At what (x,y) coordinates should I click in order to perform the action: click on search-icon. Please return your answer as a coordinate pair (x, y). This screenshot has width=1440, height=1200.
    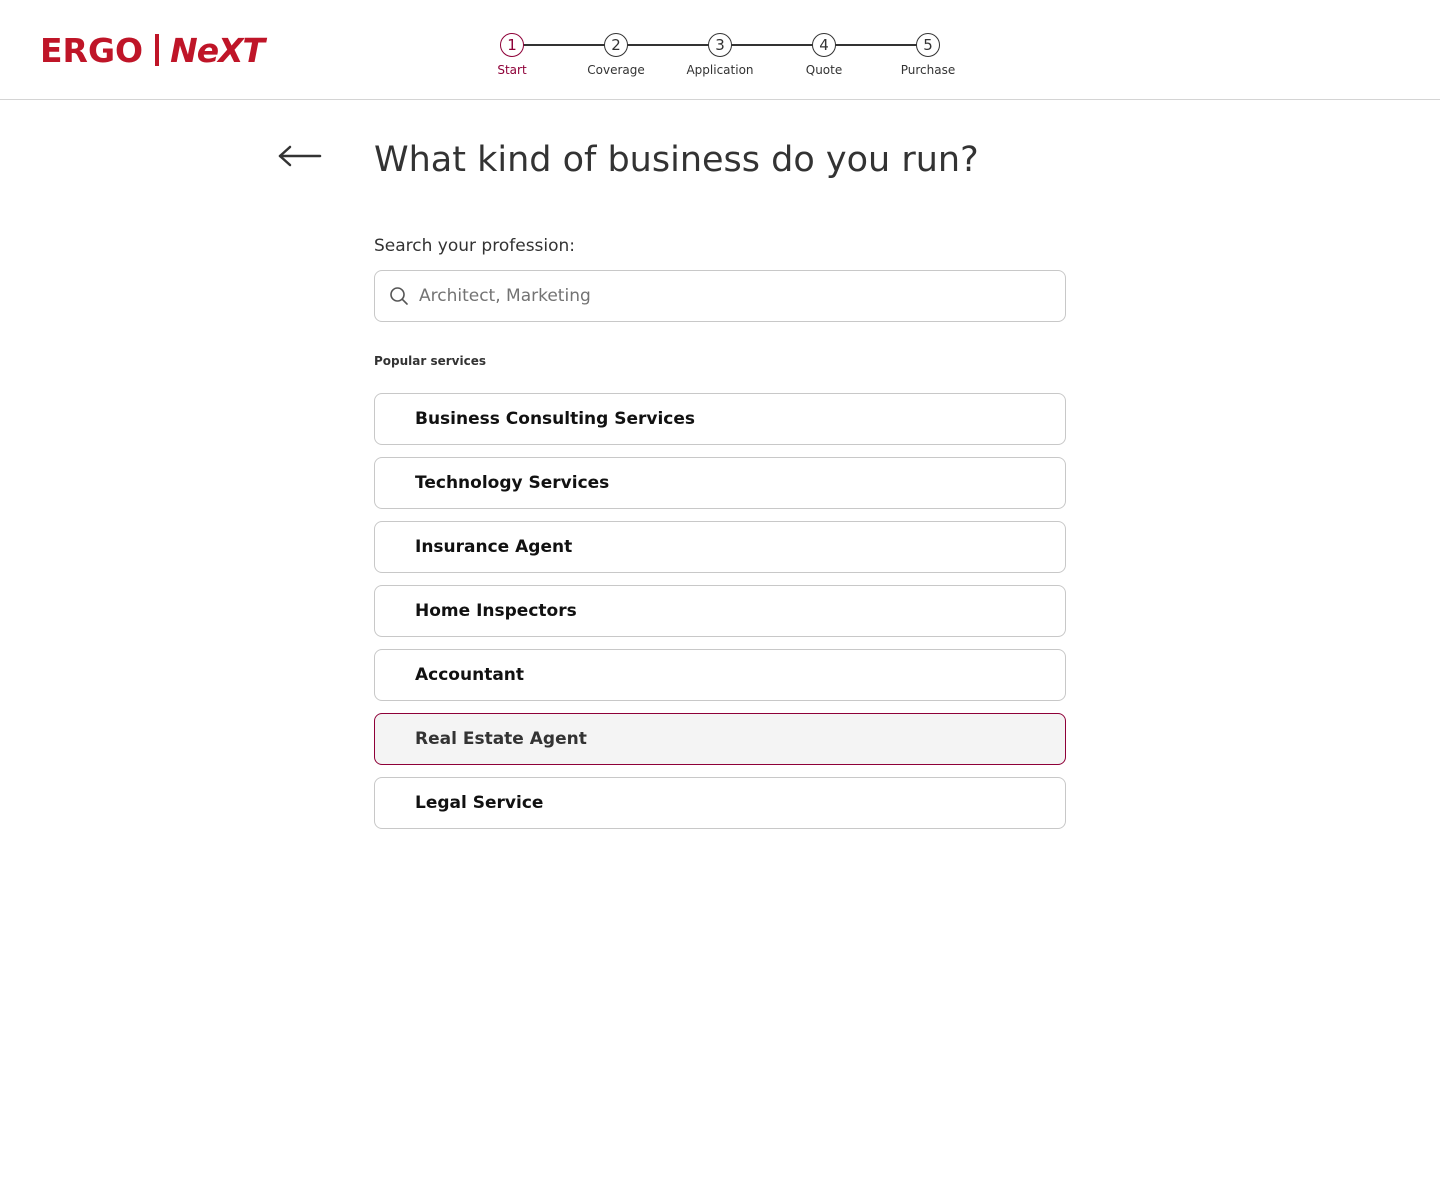
    Looking at the image, I should click on (399, 296).